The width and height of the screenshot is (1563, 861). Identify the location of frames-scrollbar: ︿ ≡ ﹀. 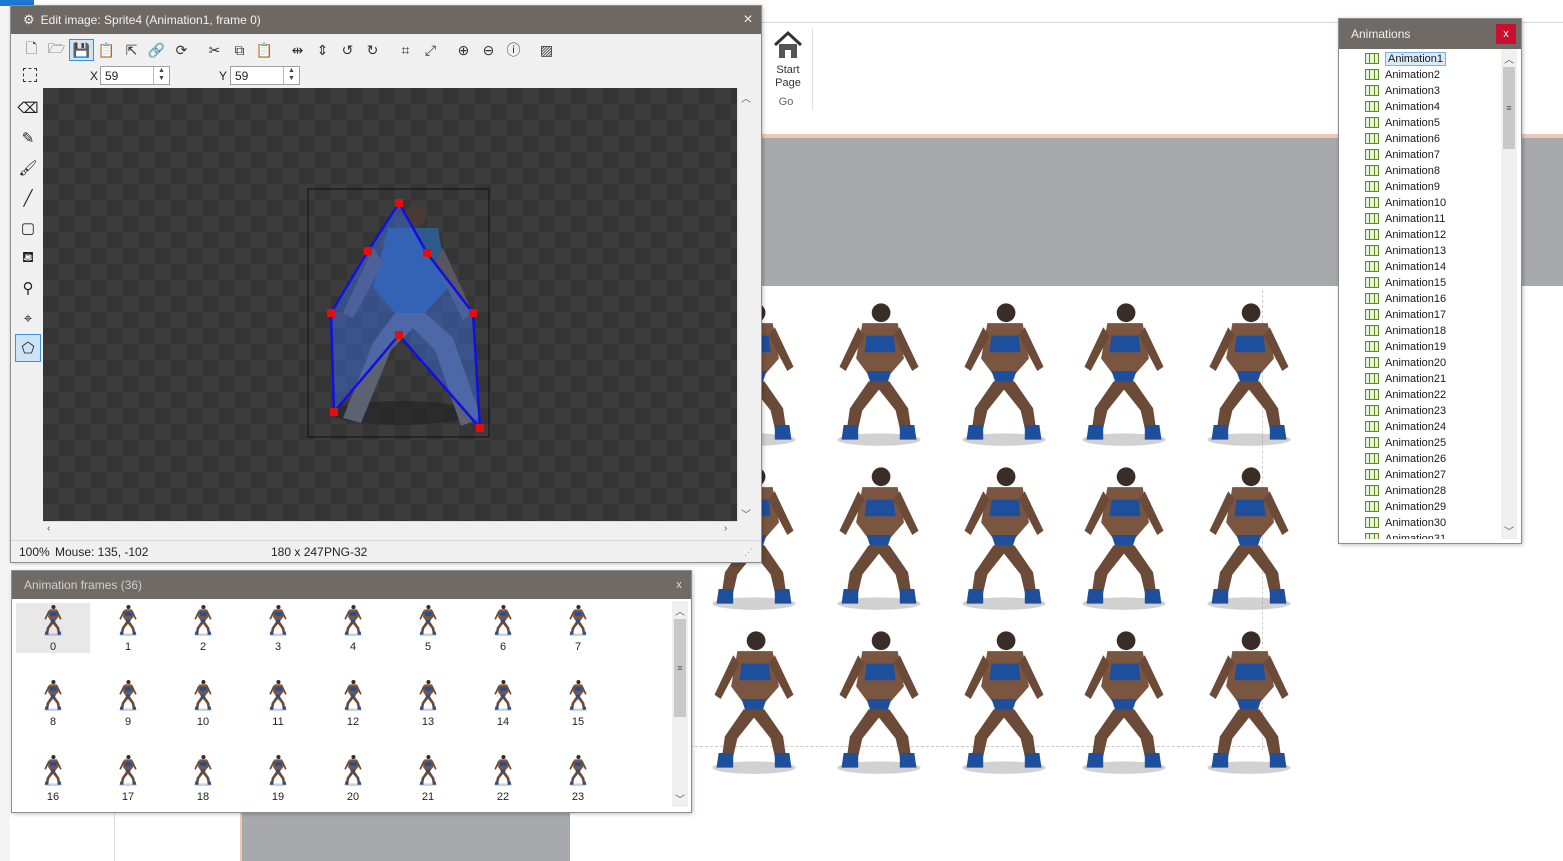
(680, 704).